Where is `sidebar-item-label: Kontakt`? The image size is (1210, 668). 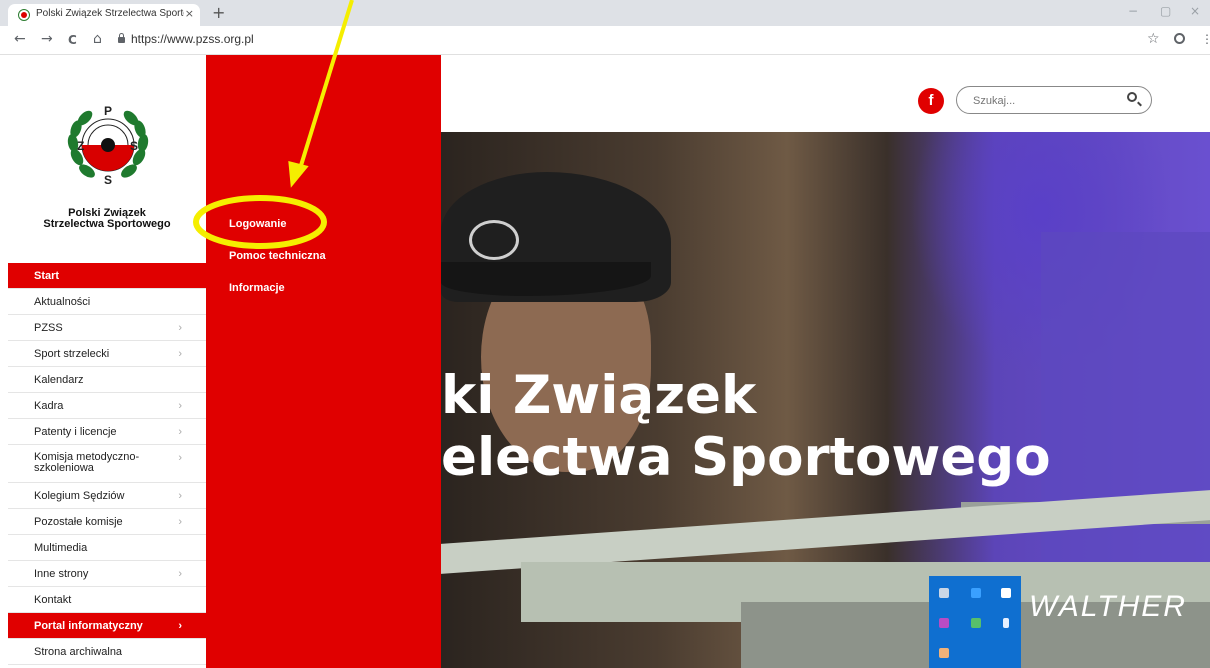
sidebar-item-label: Kontakt is located at coordinates (53, 600).